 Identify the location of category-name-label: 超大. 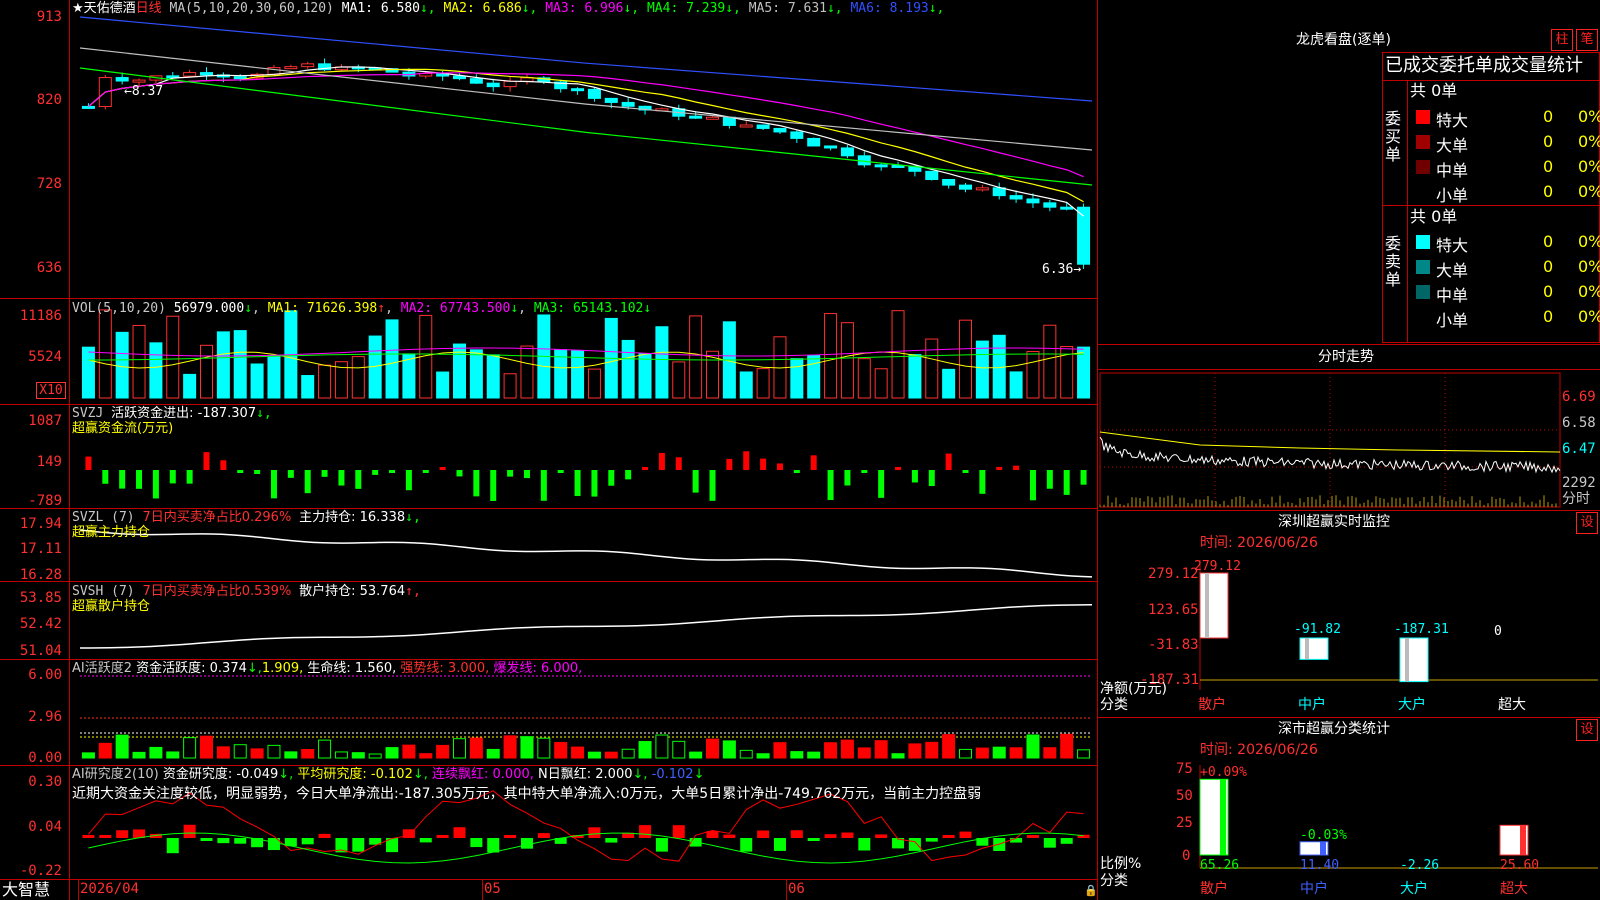
(1514, 889).